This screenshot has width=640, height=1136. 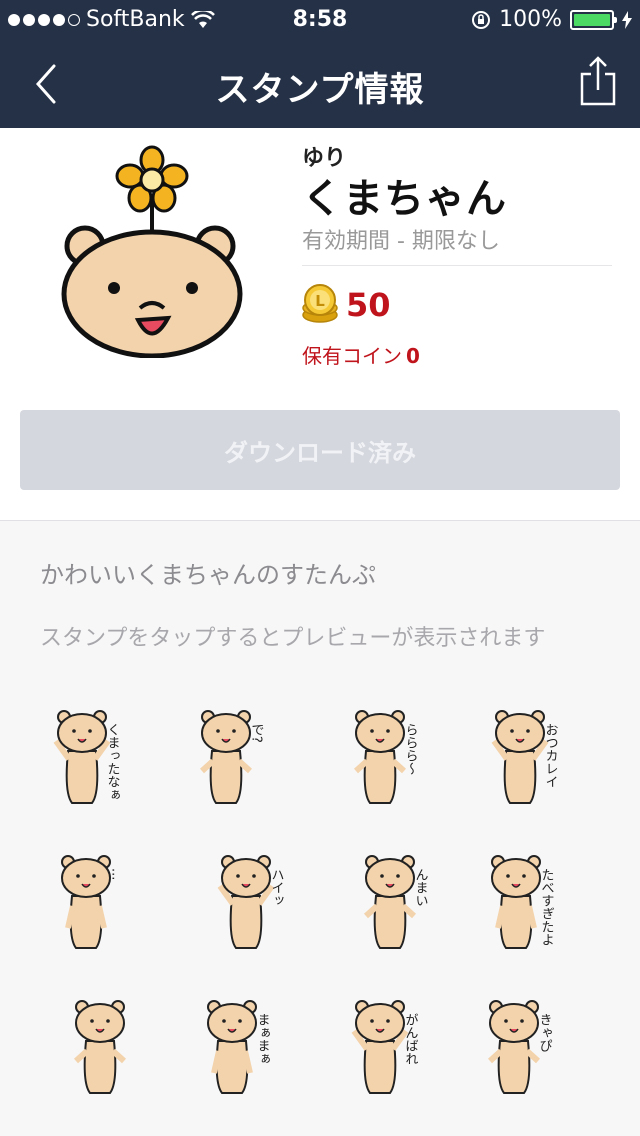 I want to click on top-bar: SoftBank 8:58 100% スタンプ情報, so click(x=320, y=64).